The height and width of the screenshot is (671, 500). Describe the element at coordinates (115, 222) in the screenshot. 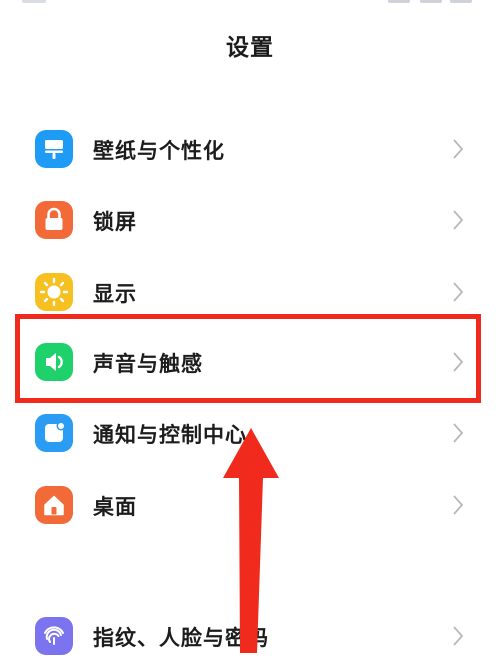

I see `settings-item-label: 锁屏` at that location.